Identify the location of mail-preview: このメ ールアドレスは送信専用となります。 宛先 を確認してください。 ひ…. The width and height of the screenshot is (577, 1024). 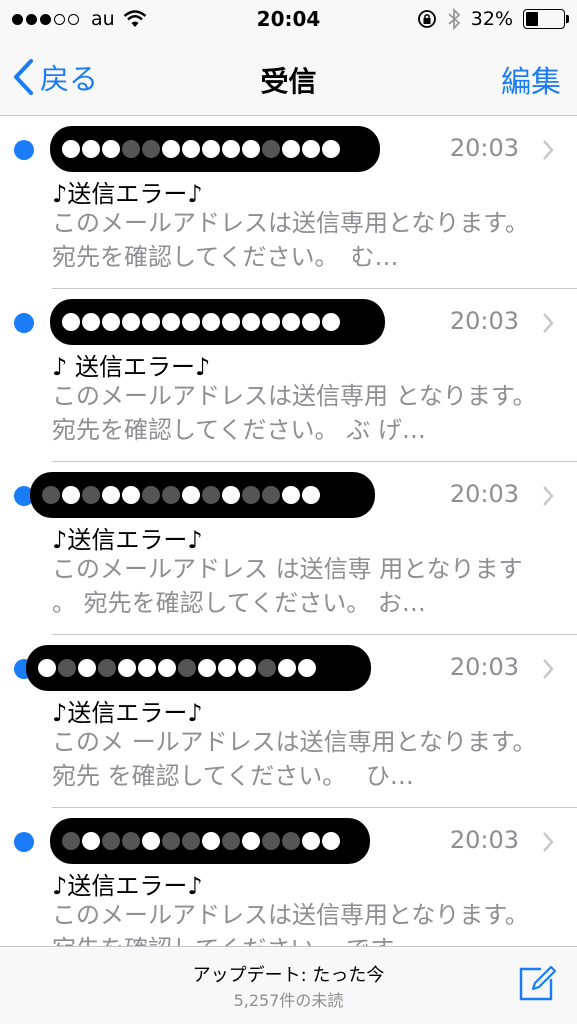
(294, 759).